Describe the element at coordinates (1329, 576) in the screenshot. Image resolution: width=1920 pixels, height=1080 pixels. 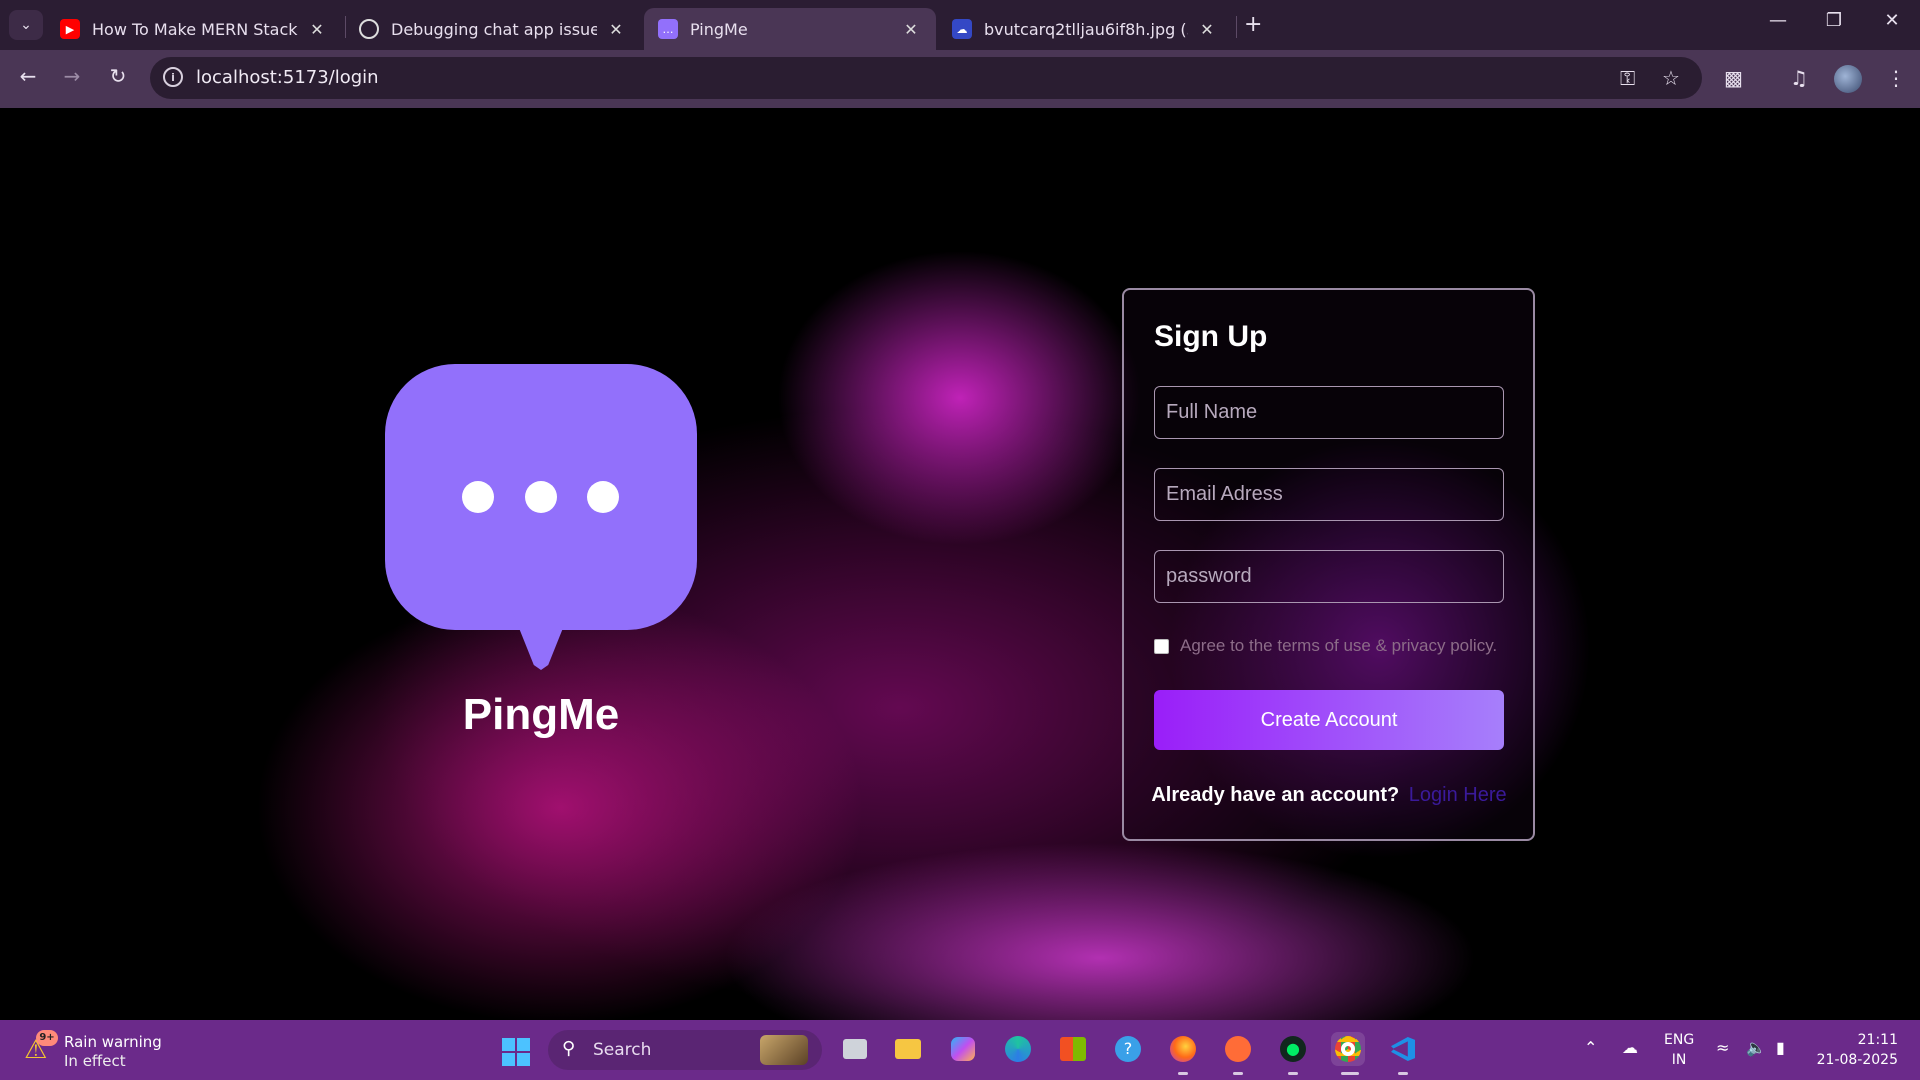
I see `password-input` at that location.